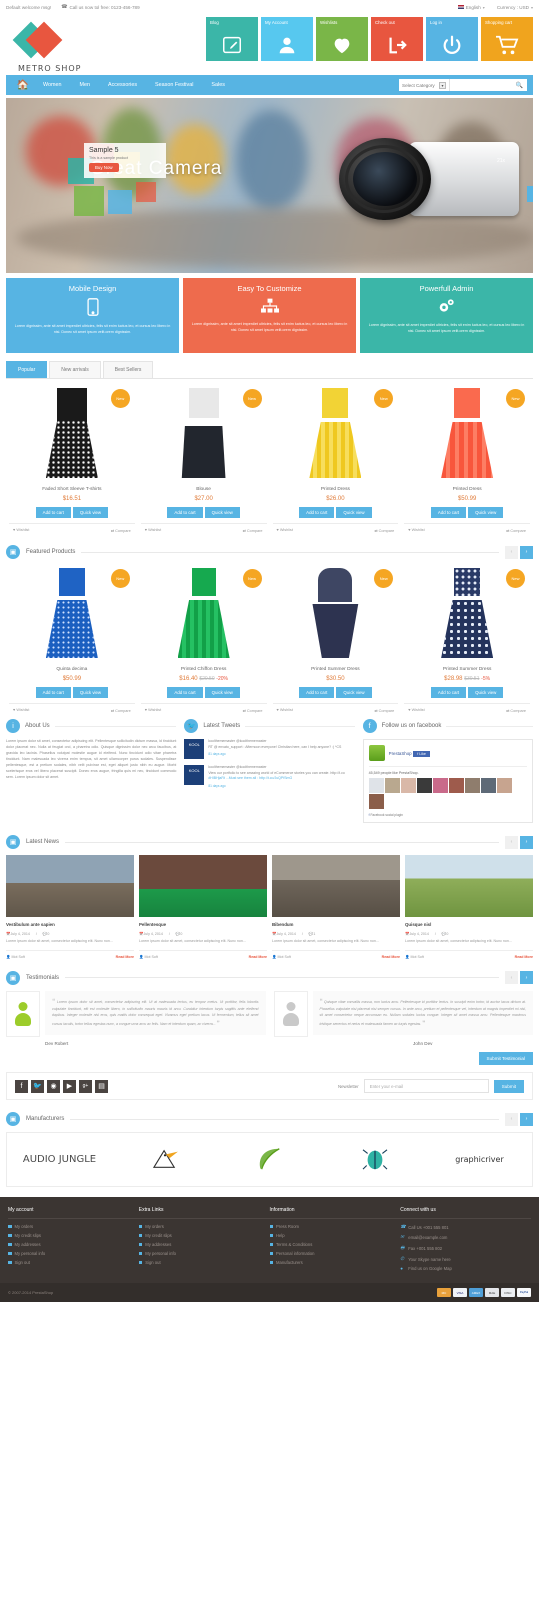  What do you see at coordinates (84, 85) in the screenshot?
I see `nav-item-men: Men` at bounding box center [84, 85].